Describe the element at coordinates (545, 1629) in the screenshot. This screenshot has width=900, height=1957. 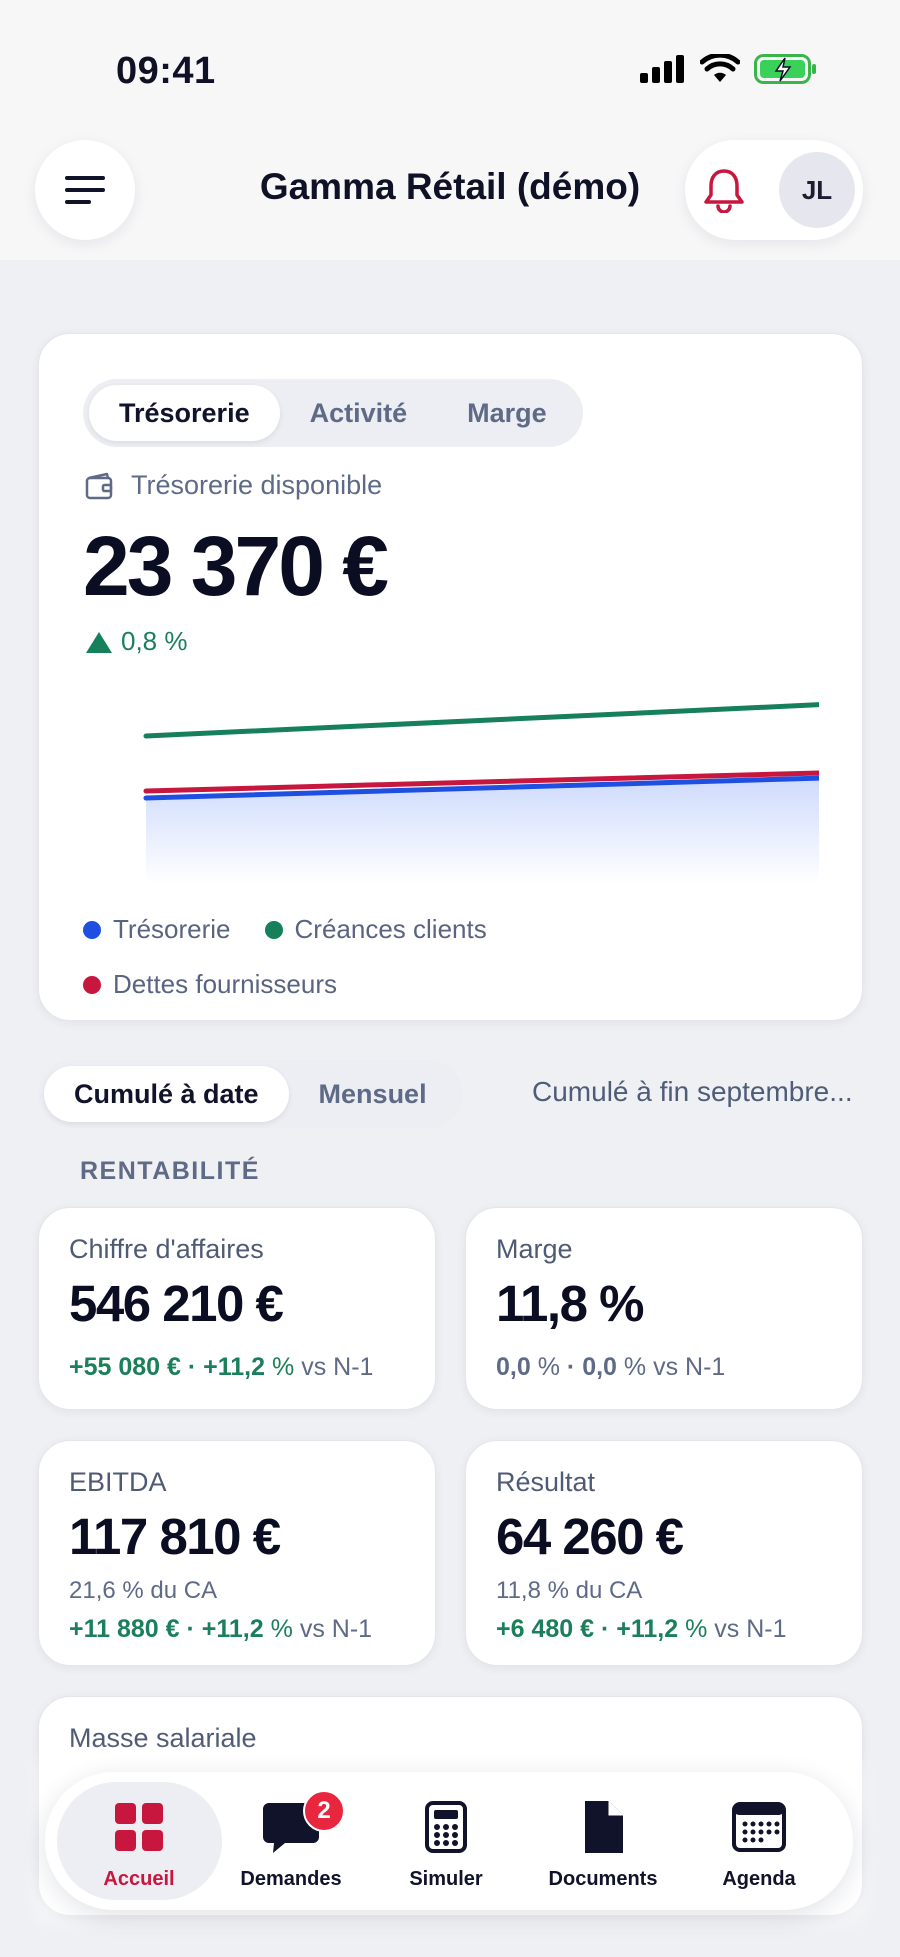
I see `kpi-delta-abs: +6 480 €` at that location.